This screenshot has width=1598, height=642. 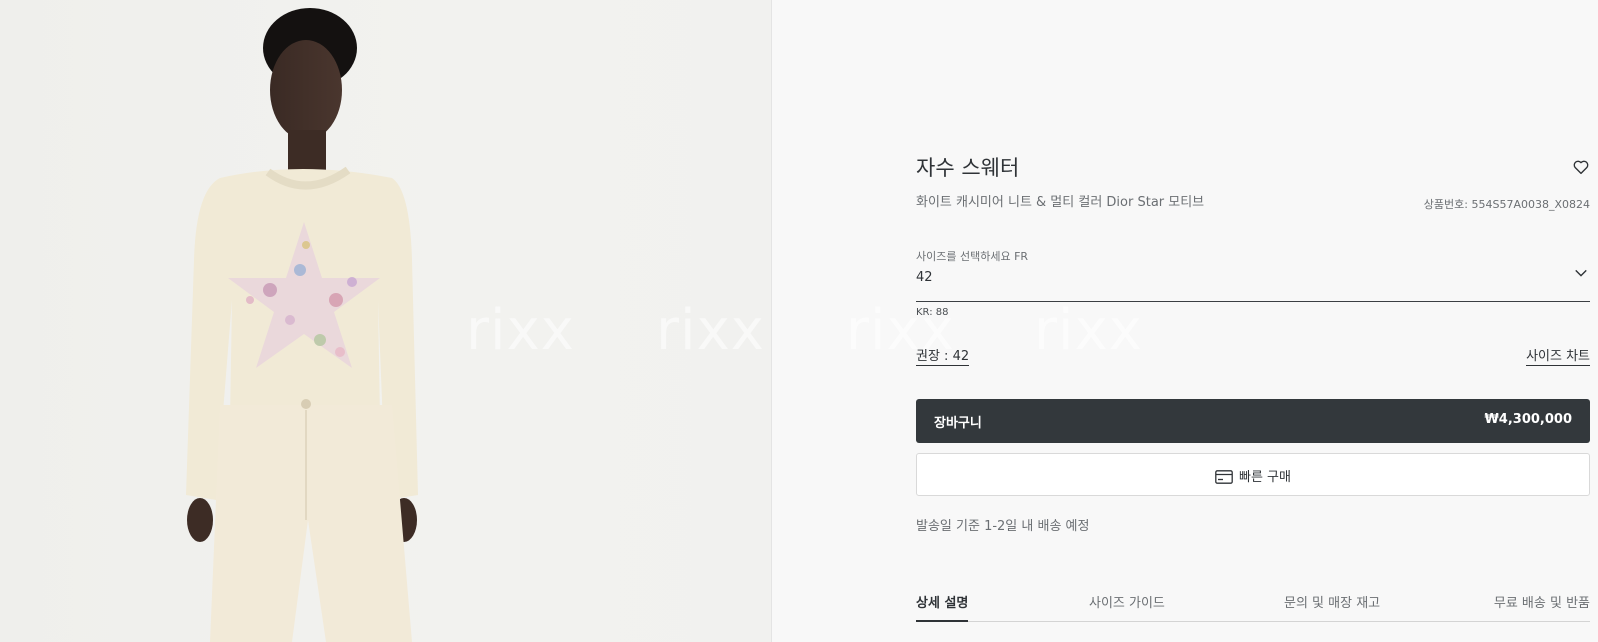 I want to click on size-select-value: 42, so click(x=924, y=277).